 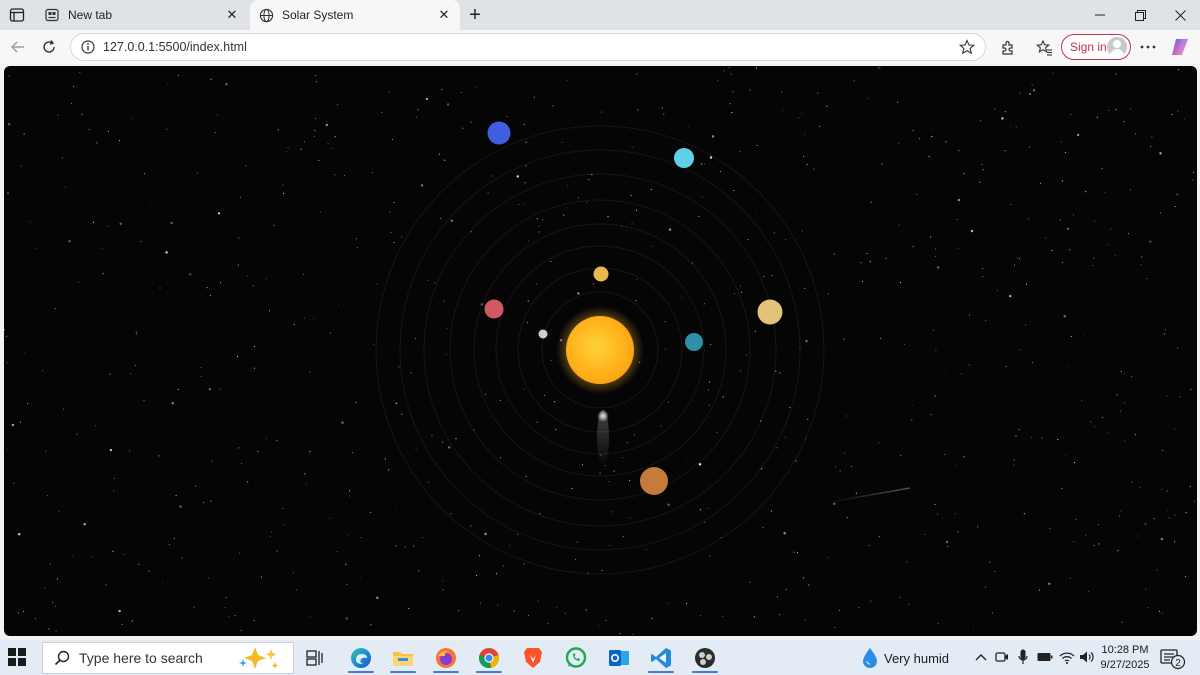 What do you see at coordinates (446, 658) in the screenshot?
I see `firefox-icon` at bounding box center [446, 658].